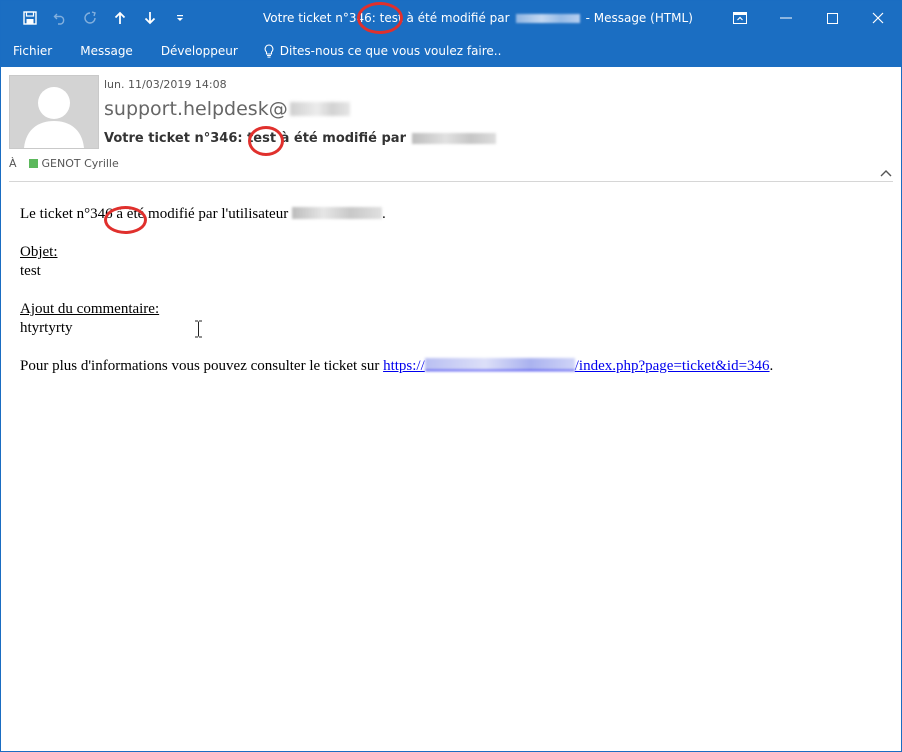  I want to click on sender-address: support.helpdesk@, so click(227, 109).